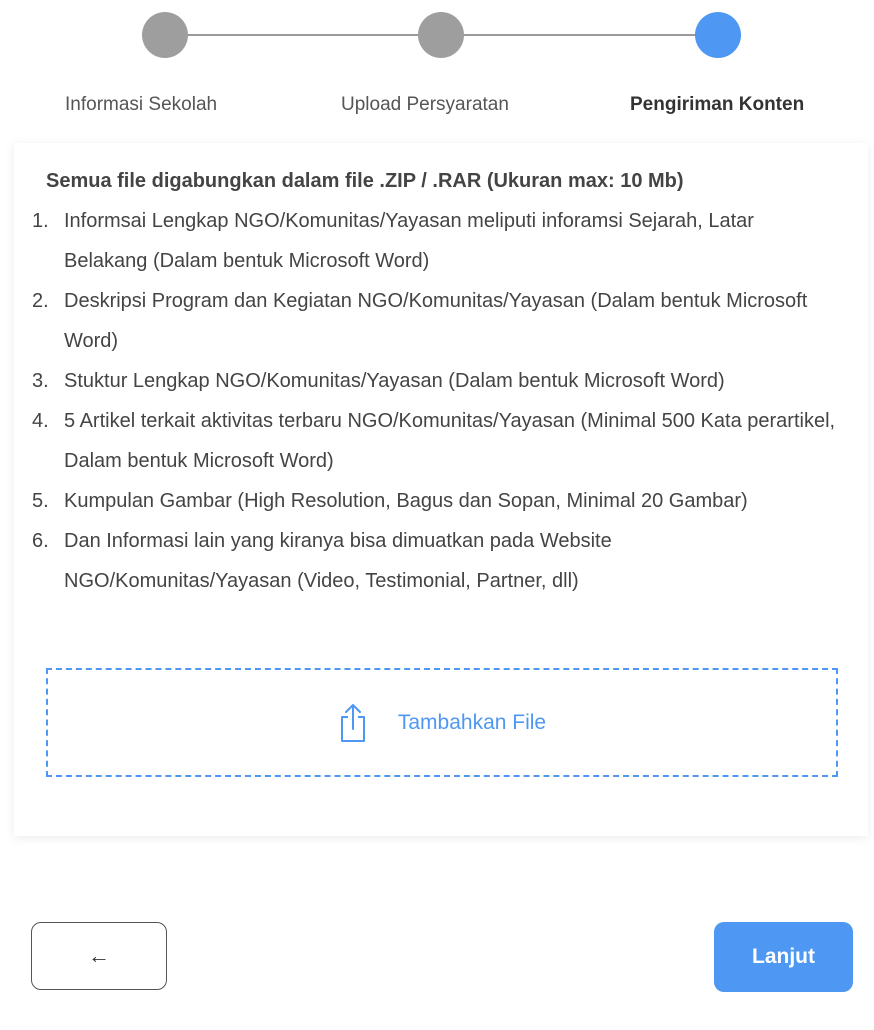 The width and height of the screenshot is (874, 1030). What do you see at coordinates (40, 541) in the screenshot?
I see `list-item-number: 6.` at bounding box center [40, 541].